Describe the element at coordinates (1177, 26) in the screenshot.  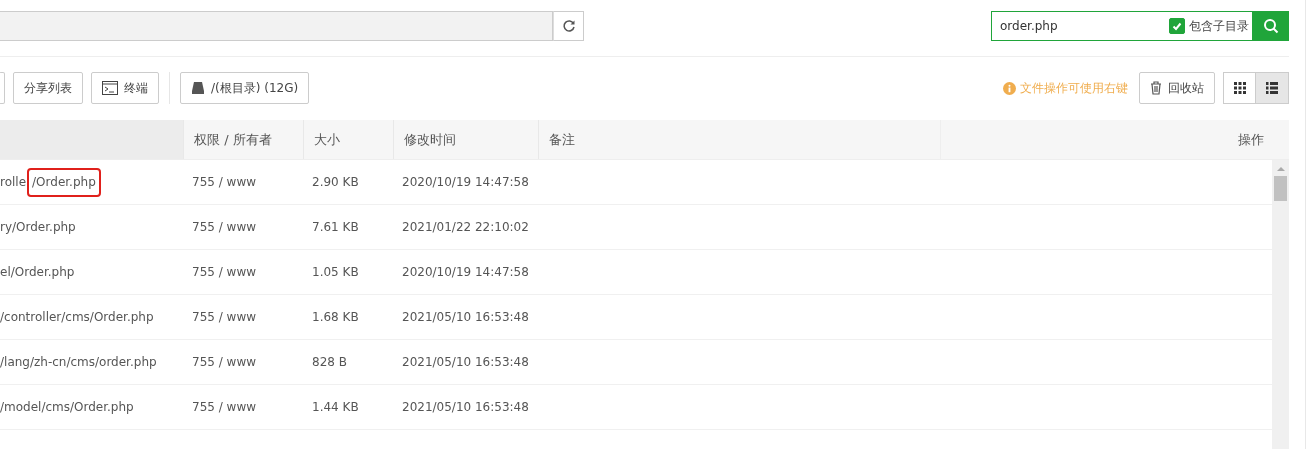
I see `checkbox` at that location.